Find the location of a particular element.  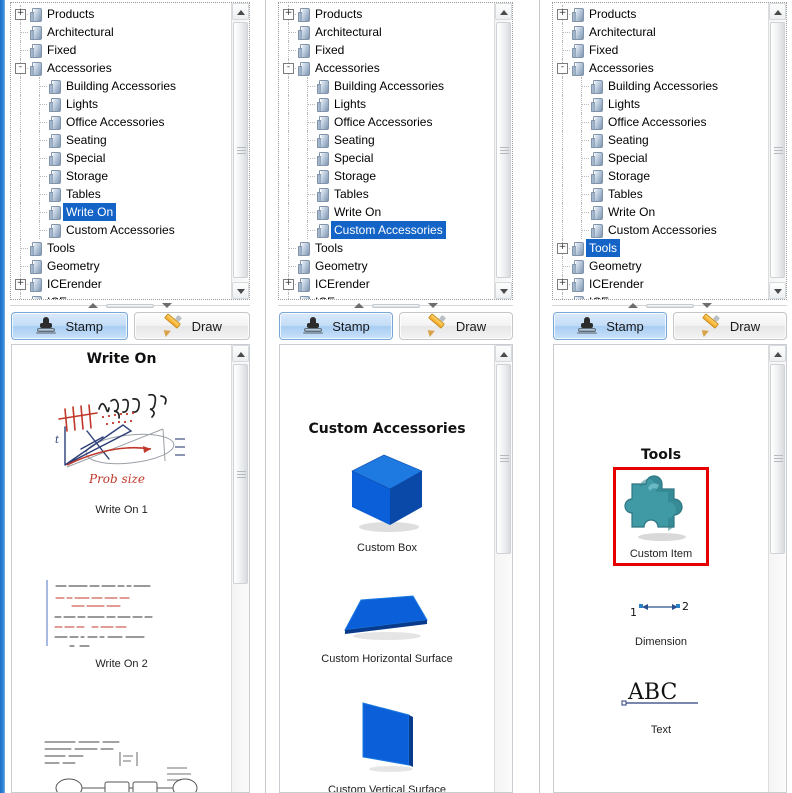

tree-item-tools: + Tools is located at coordinates (661, 248).